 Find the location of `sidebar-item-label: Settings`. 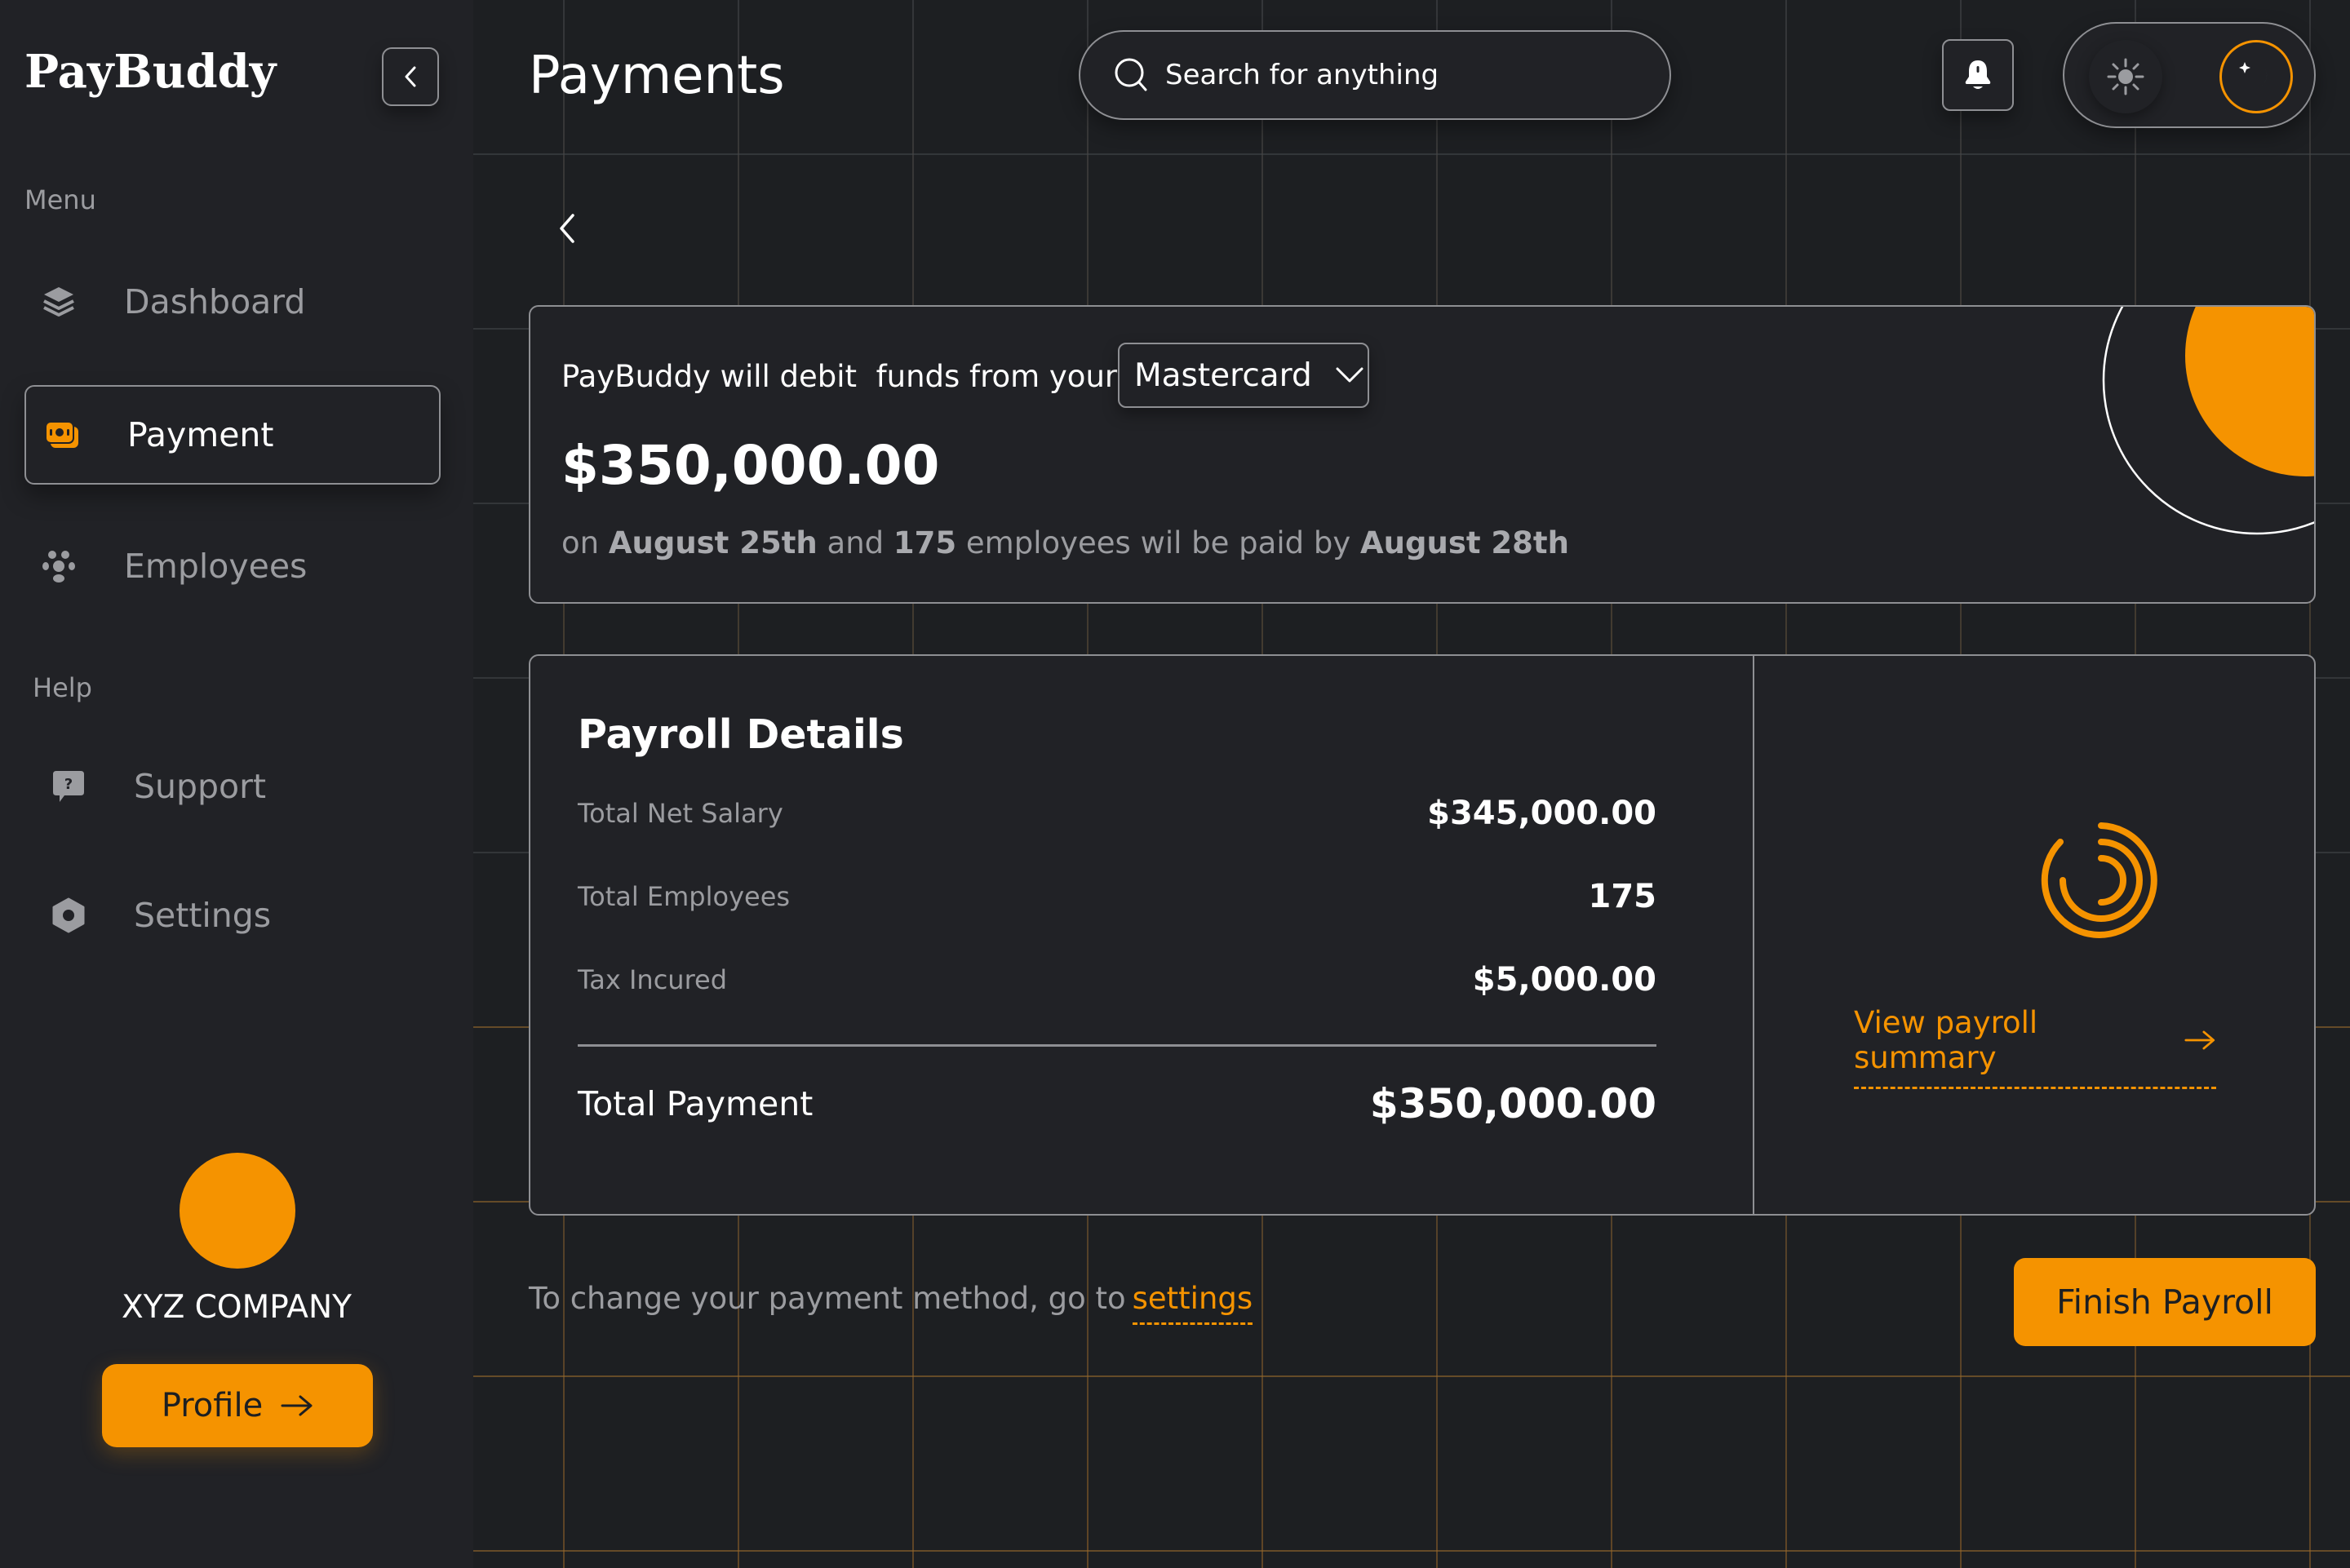

sidebar-item-label: Settings is located at coordinates (203, 915).